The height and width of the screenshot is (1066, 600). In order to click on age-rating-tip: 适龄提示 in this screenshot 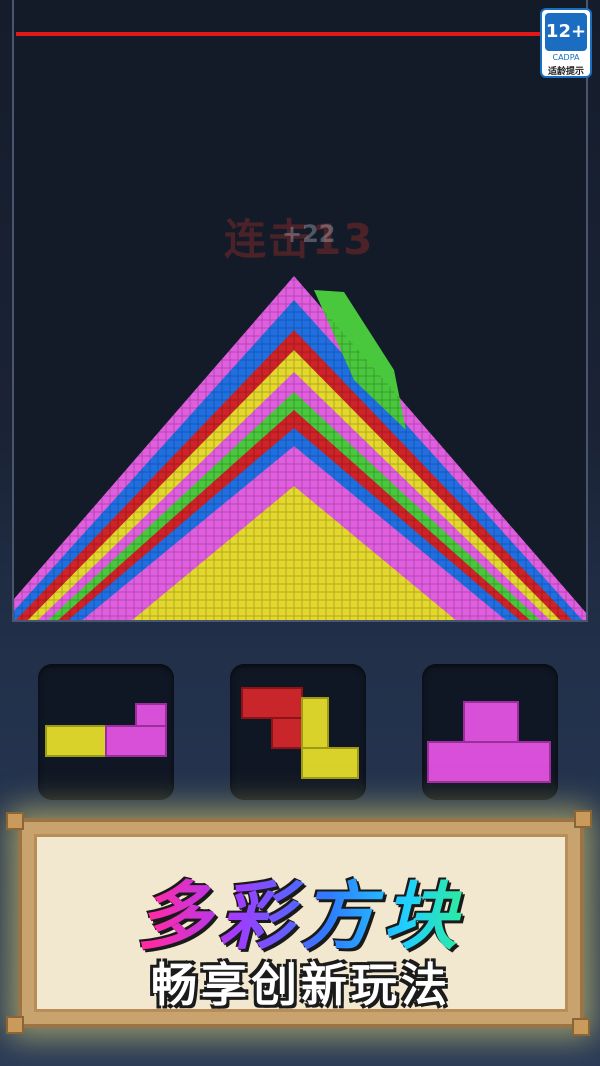, I will do `click(565, 72)`.